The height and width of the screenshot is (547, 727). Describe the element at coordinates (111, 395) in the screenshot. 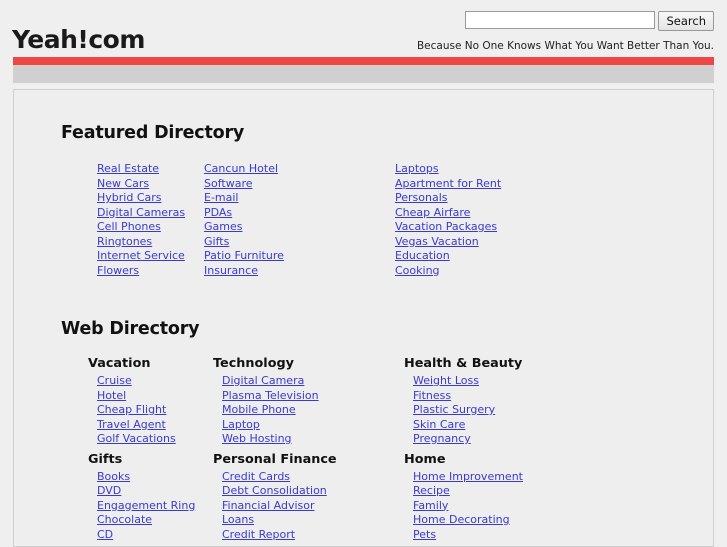

I see `category-link: Hotel` at that location.